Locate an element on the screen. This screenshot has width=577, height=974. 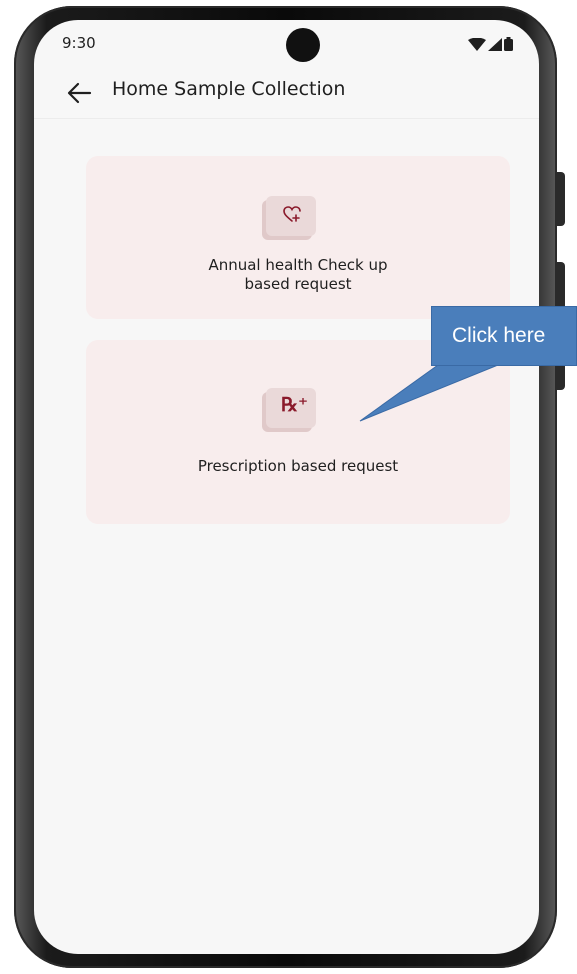
rx-icon: ℞⁺ is located at coordinates (291, 408).